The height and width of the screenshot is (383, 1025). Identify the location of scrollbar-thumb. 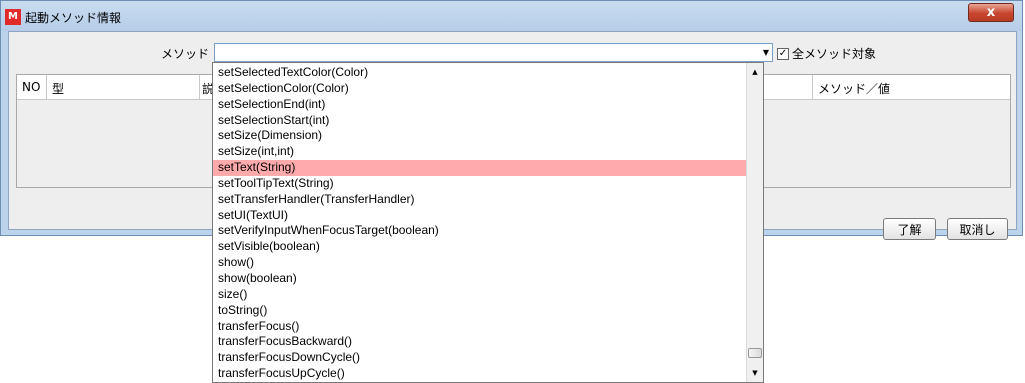
(755, 352).